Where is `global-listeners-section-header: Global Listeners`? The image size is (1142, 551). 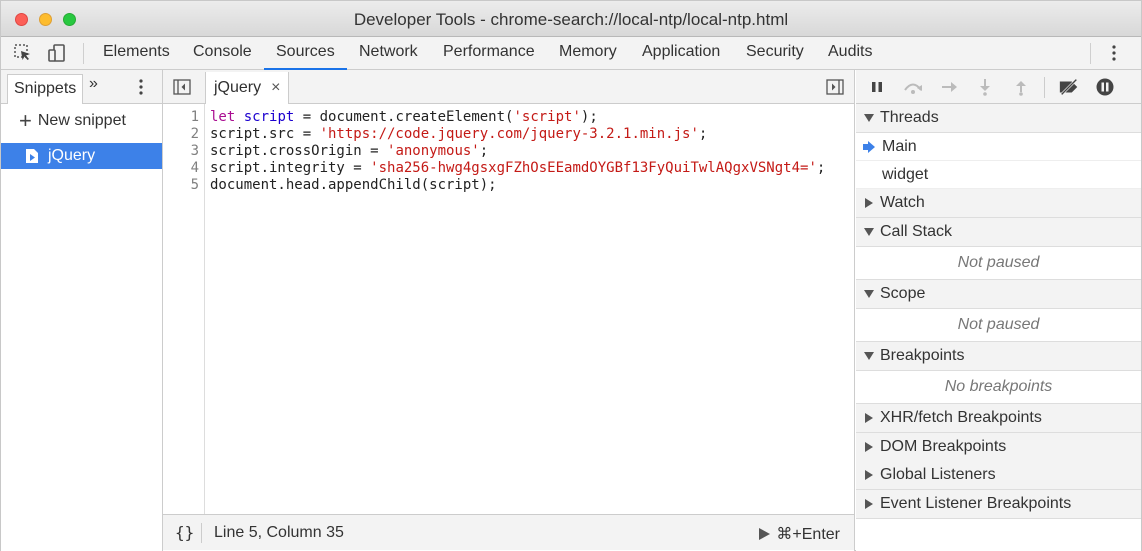 global-listeners-section-header: Global Listeners is located at coordinates (998, 475).